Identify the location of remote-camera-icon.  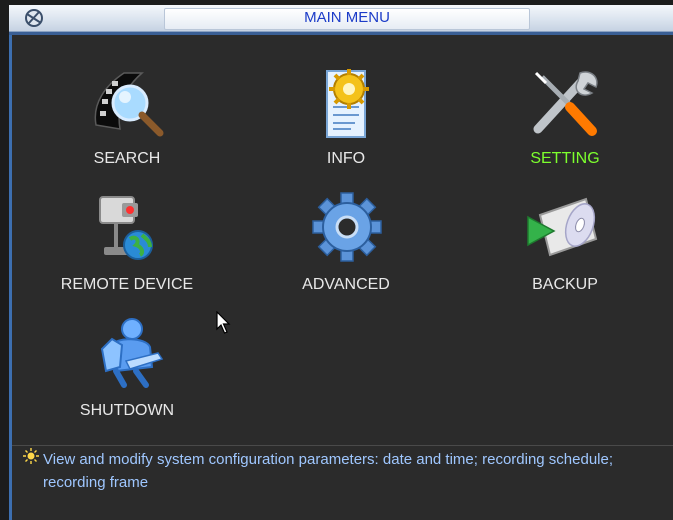
(126, 228).